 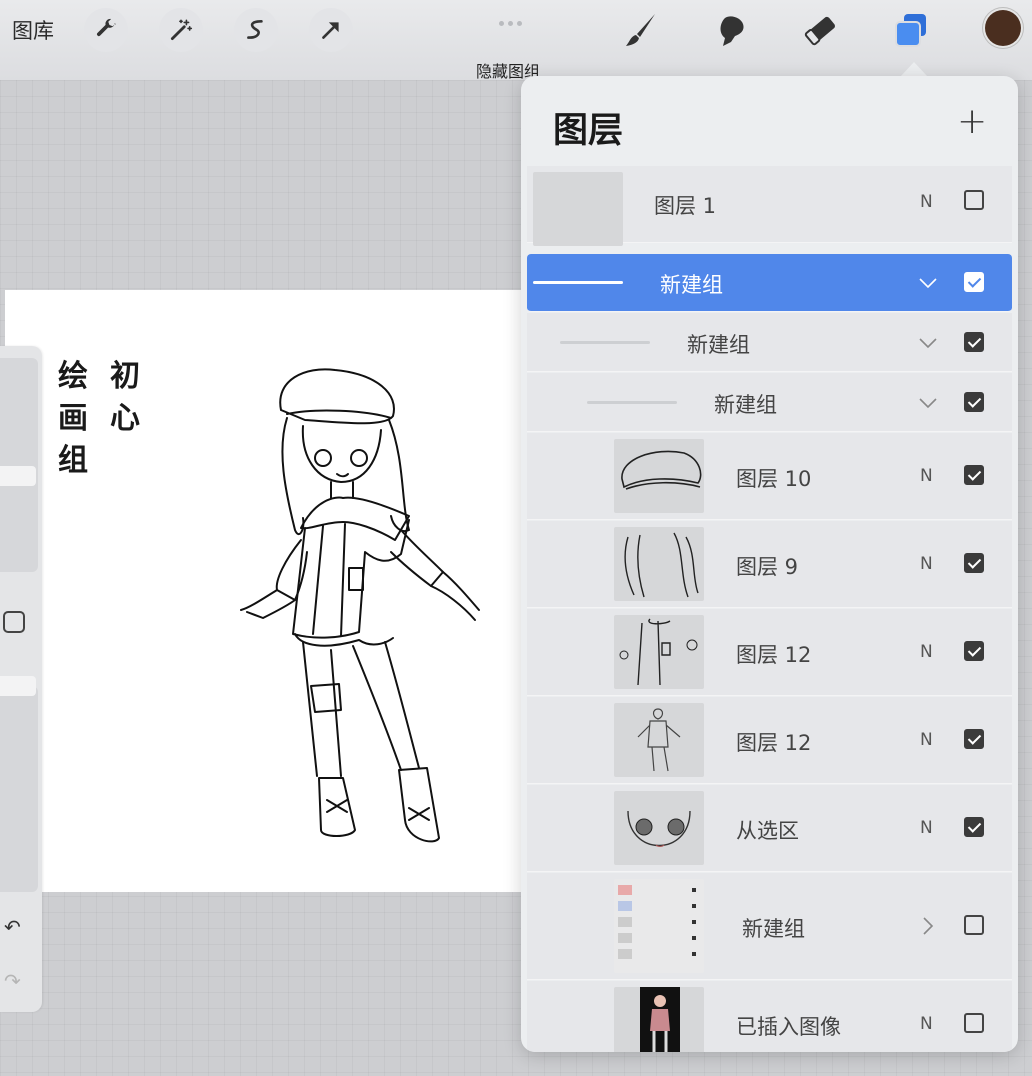 I want to click on canvas-logo: 绘 画 组 初 心, so click(x=99, y=418).